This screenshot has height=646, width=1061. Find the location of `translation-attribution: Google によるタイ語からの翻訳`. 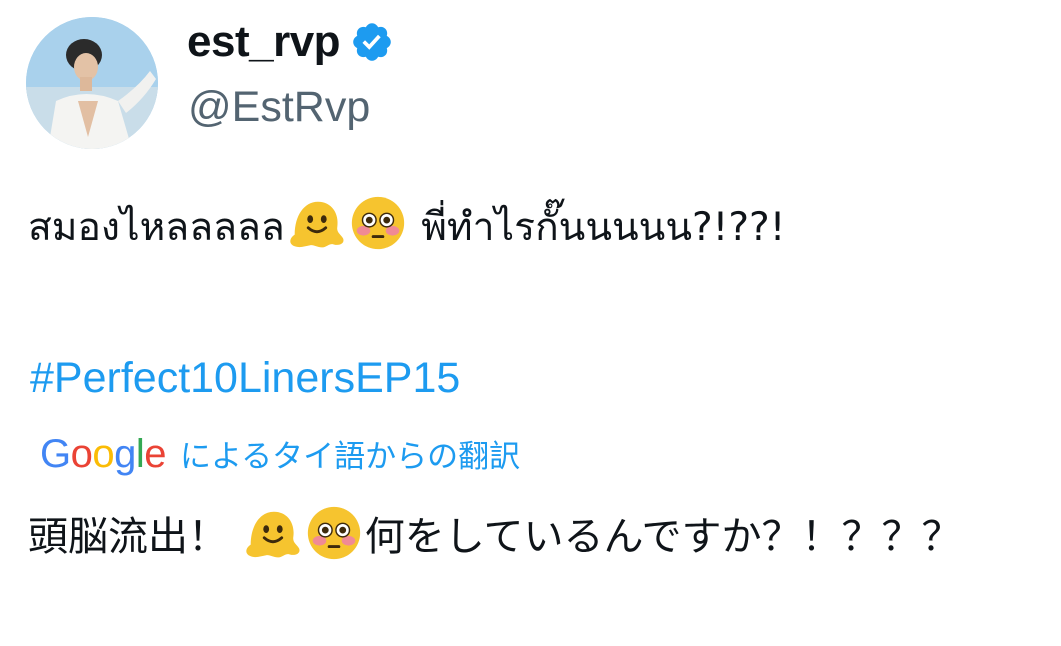

translation-attribution: Google によるタイ語からの翻訳 is located at coordinates (280, 455).